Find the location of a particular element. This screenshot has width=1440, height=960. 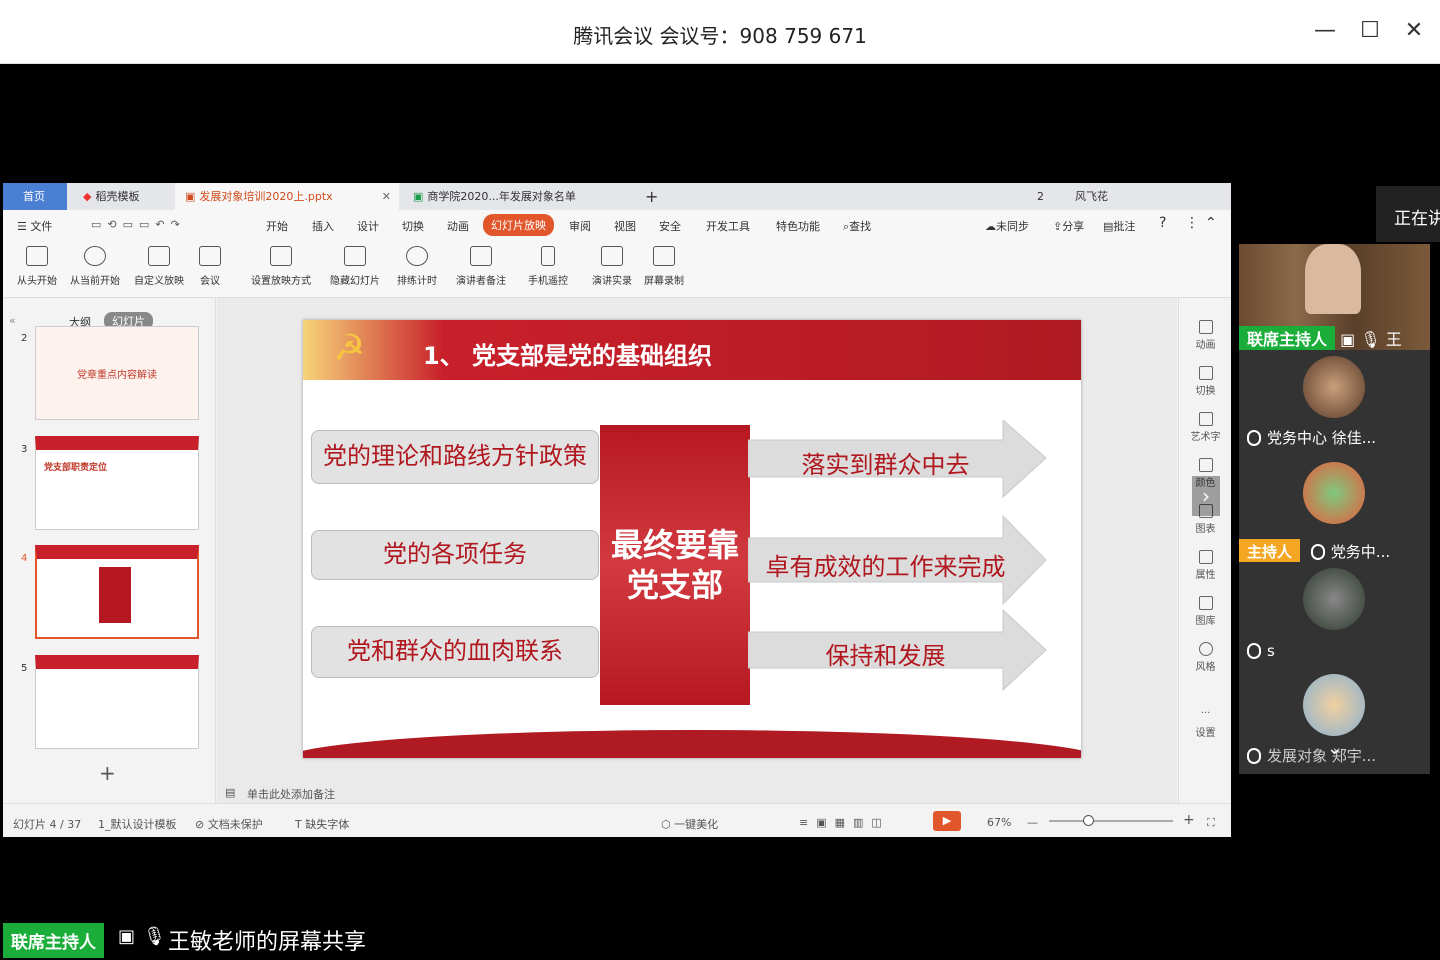

collapse-ribbon-icon: ⌃ is located at coordinates (1211, 223).